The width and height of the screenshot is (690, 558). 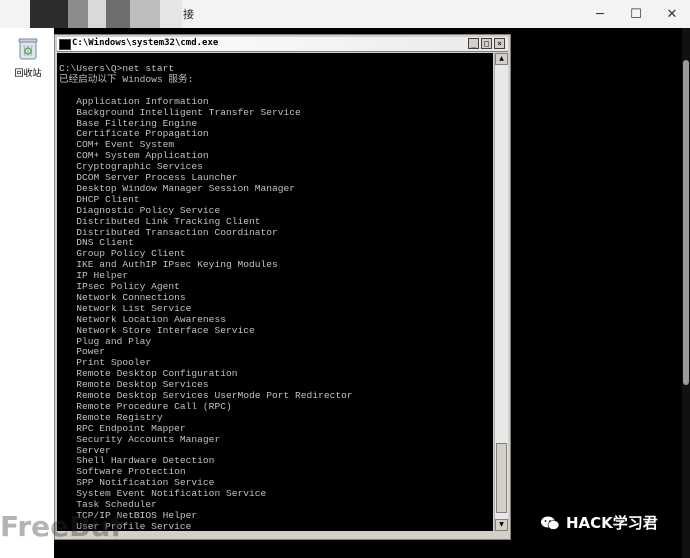 I want to click on console-line: Network List Service, so click(x=125, y=308).